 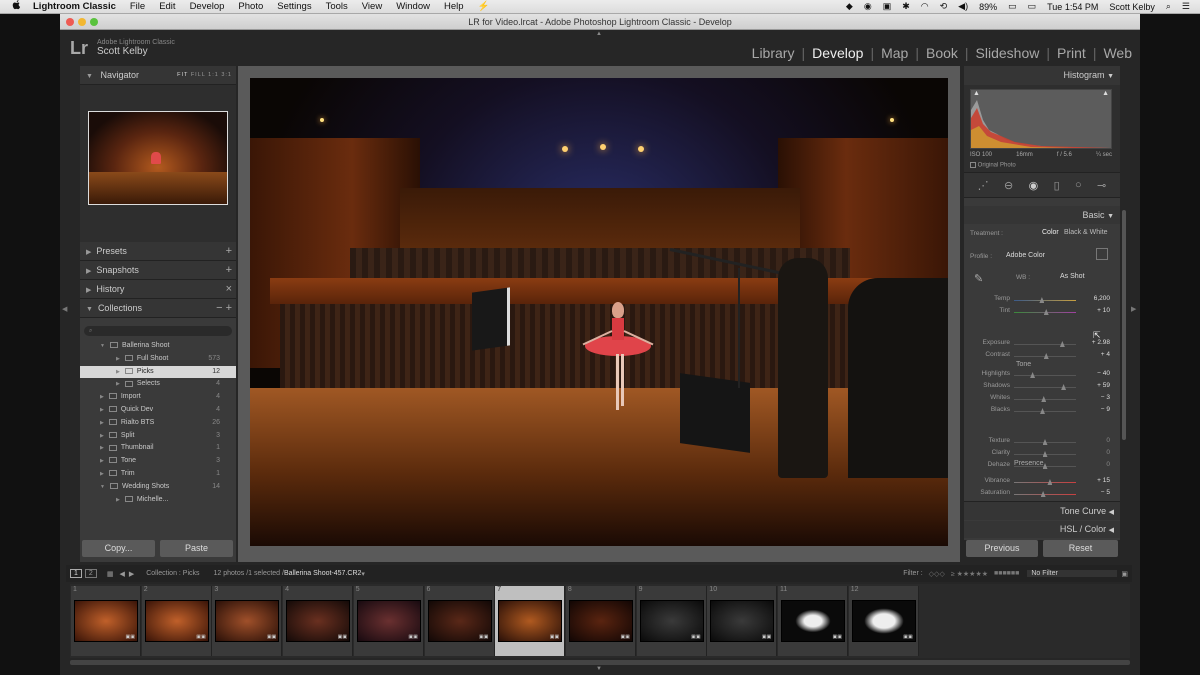 What do you see at coordinates (196, 548) in the screenshot?
I see `paste-button: Paste` at bounding box center [196, 548].